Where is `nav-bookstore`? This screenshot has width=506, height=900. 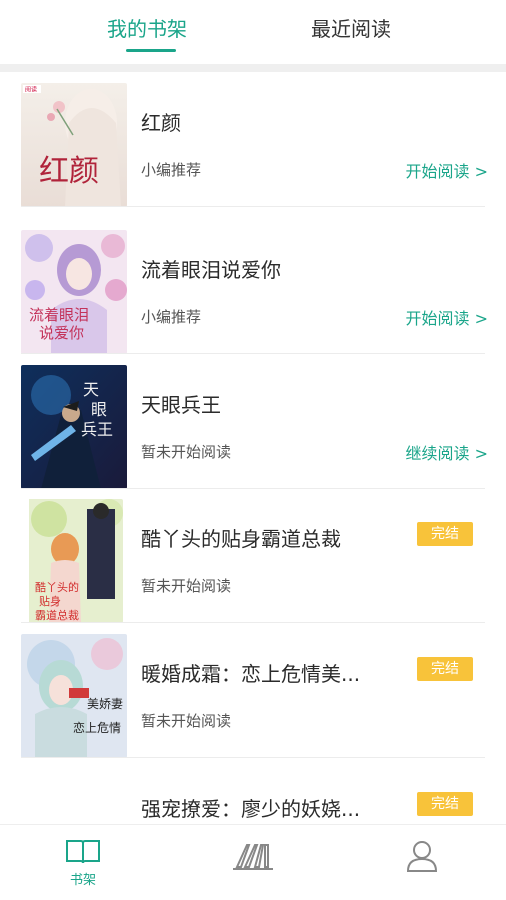
nav-bookstore is located at coordinates (253, 867).